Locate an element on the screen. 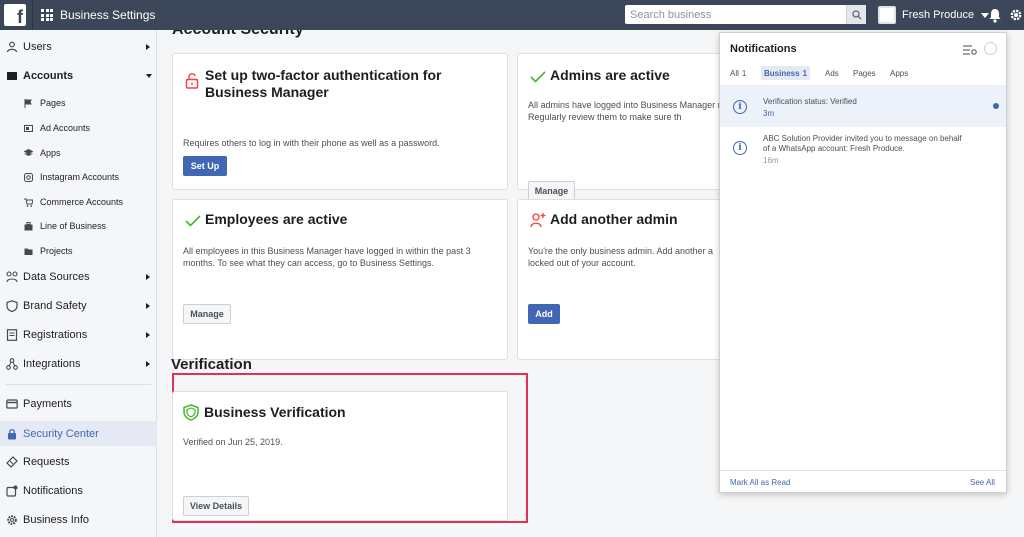 Image resolution: width=1024 pixels, height=537 pixels. sidebar-item-integrations: Integrations is located at coordinates (78, 364).